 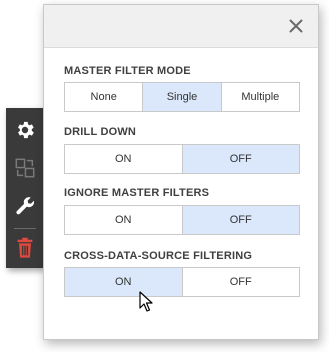 What do you see at coordinates (240, 159) in the screenshot?
I see `drill-down-off-button: OFF` at bounding box center [240, 159].